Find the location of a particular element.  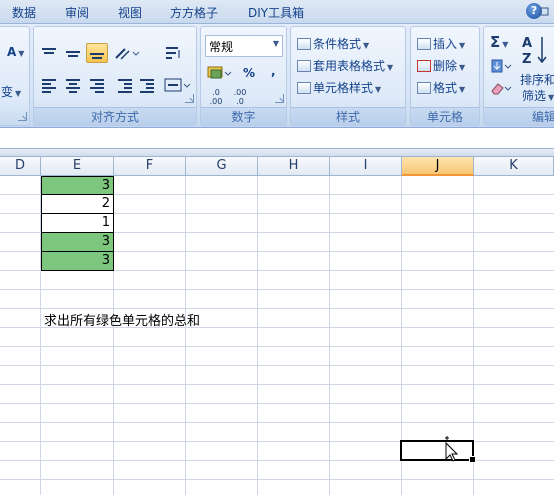

tab-view: 视图 is located at coordinates (130, 12).